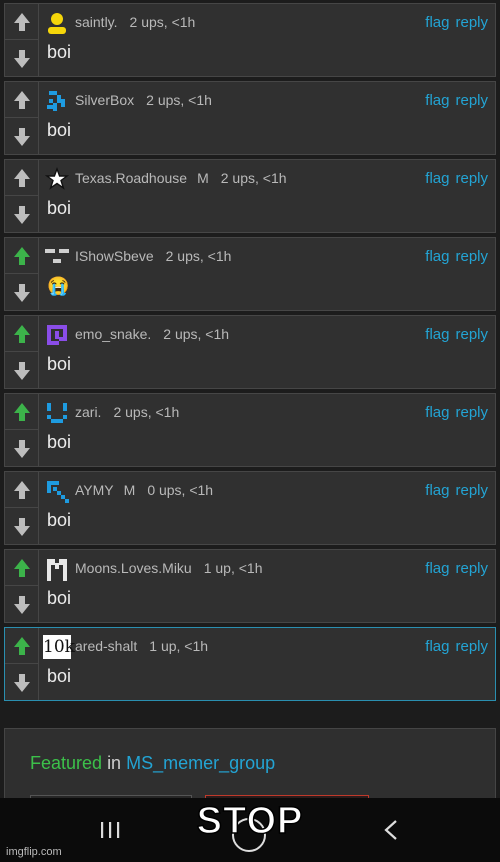 The image size is (500, 862). What do you see at coordinates (250, 274) in the screenshot?
I see `comment: IShowSbeve 2 ups, <1h flag reply 😭` at bounding box center [250, 274].